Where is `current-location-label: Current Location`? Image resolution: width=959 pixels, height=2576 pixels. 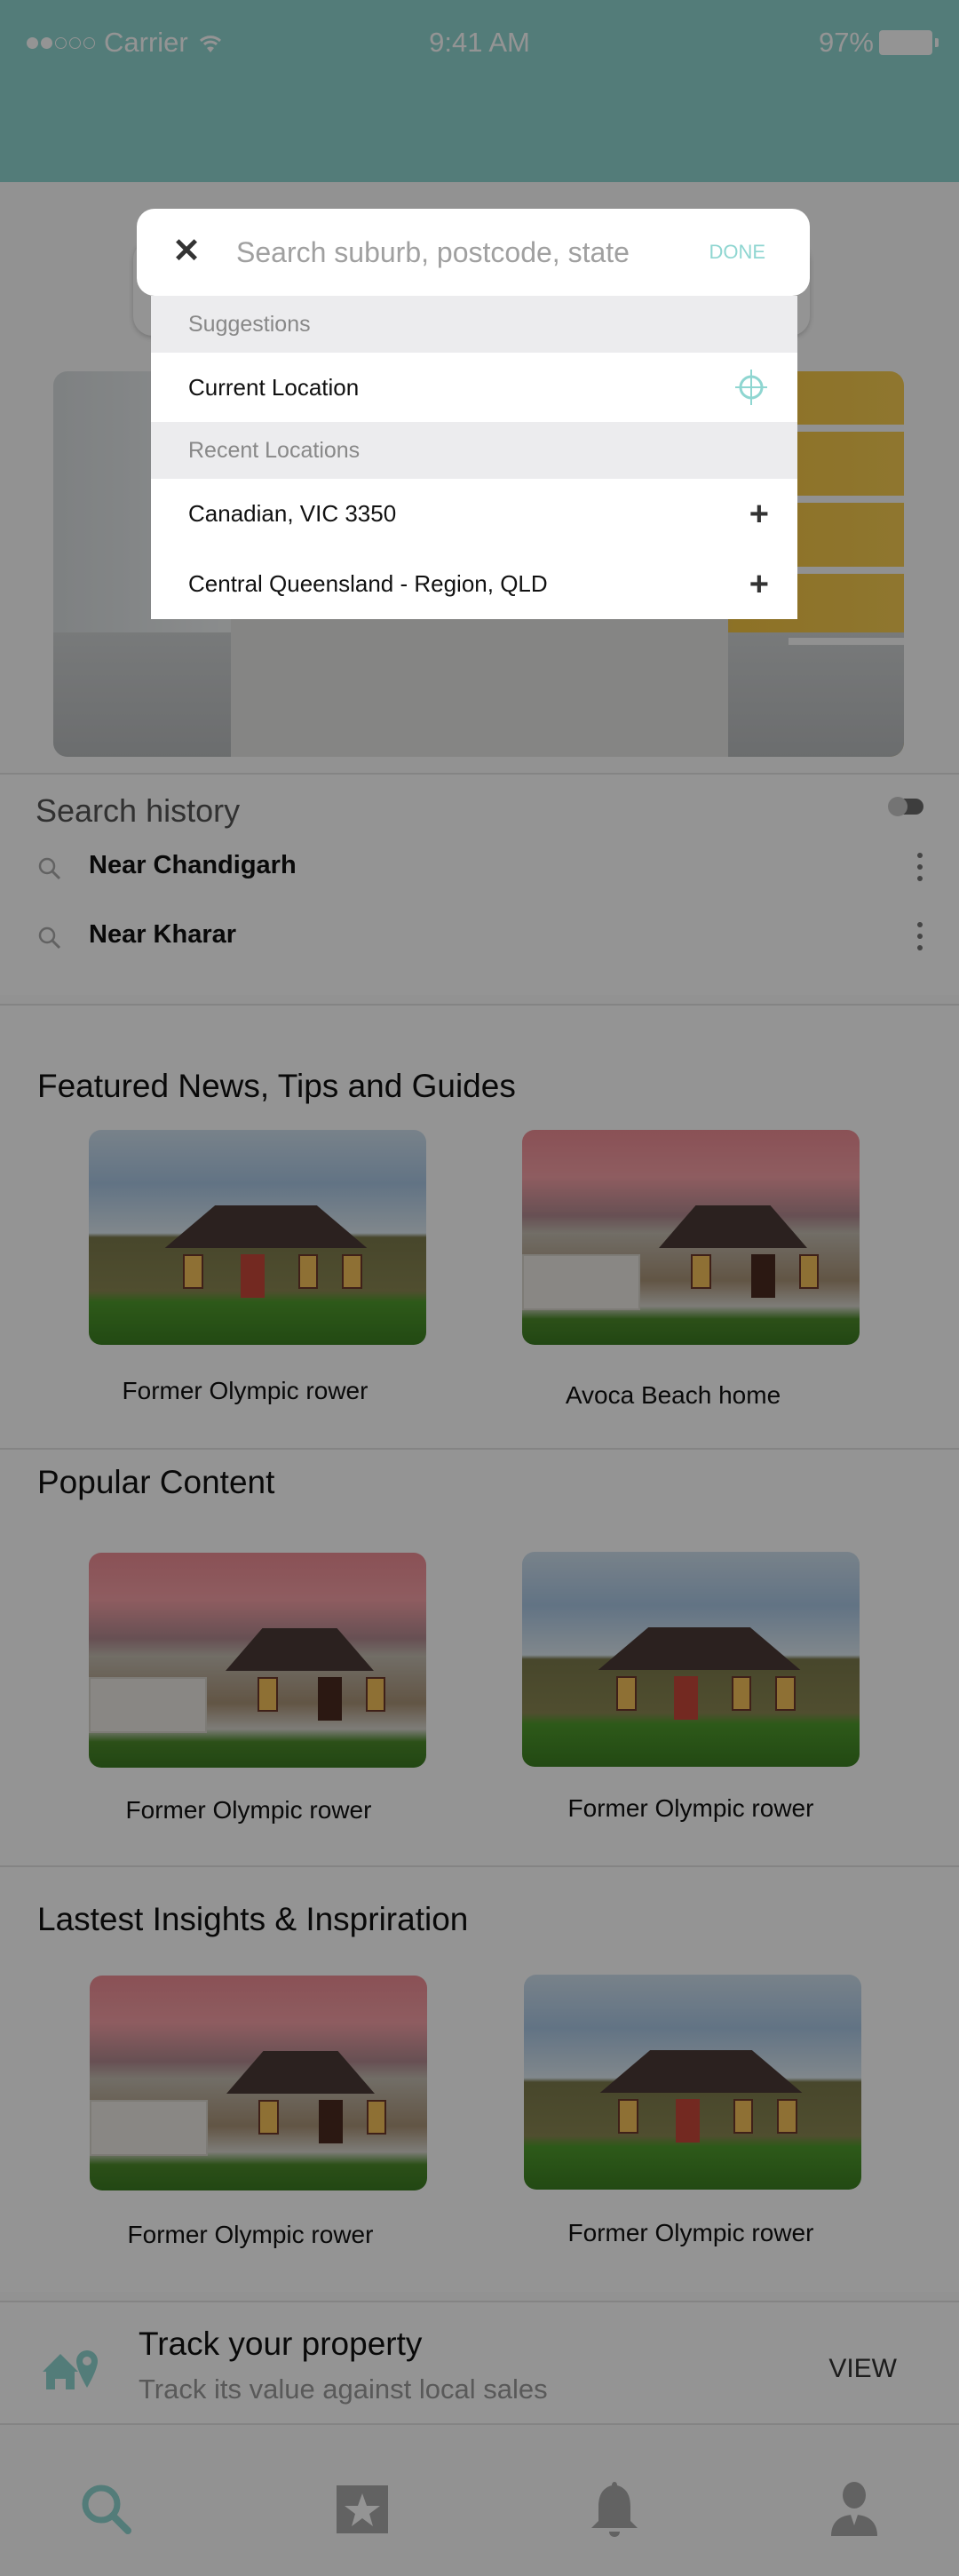
current-location-label: Current Location is located at coordinates (274, 387).